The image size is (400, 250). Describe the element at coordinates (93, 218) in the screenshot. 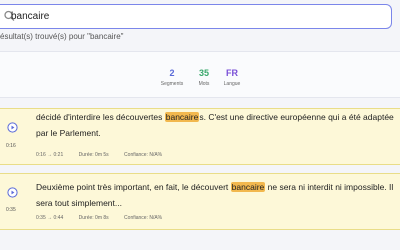

I see `duration: Durée: 0m 8s` at that location.